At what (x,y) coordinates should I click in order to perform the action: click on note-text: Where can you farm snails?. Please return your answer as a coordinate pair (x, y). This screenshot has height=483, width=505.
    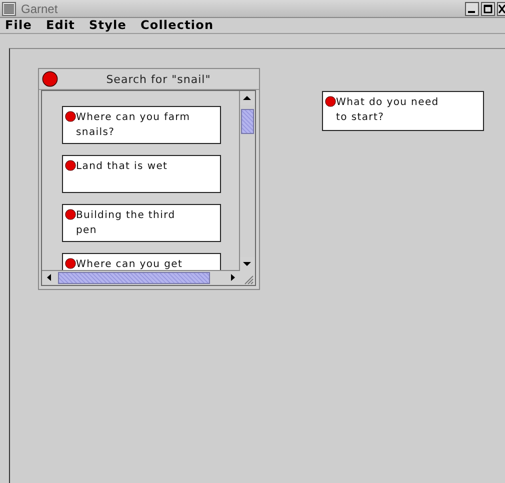
    Looking at the image, I should click on (134, 125).